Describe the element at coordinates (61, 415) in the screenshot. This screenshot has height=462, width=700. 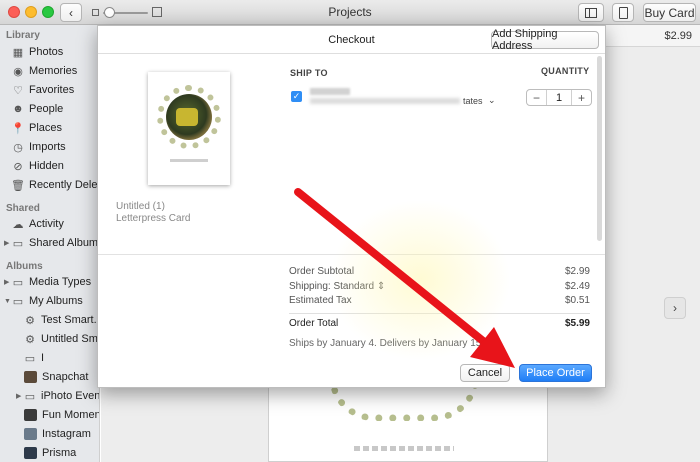
I see `sidebar-item-album: Fun Moments` at that location.